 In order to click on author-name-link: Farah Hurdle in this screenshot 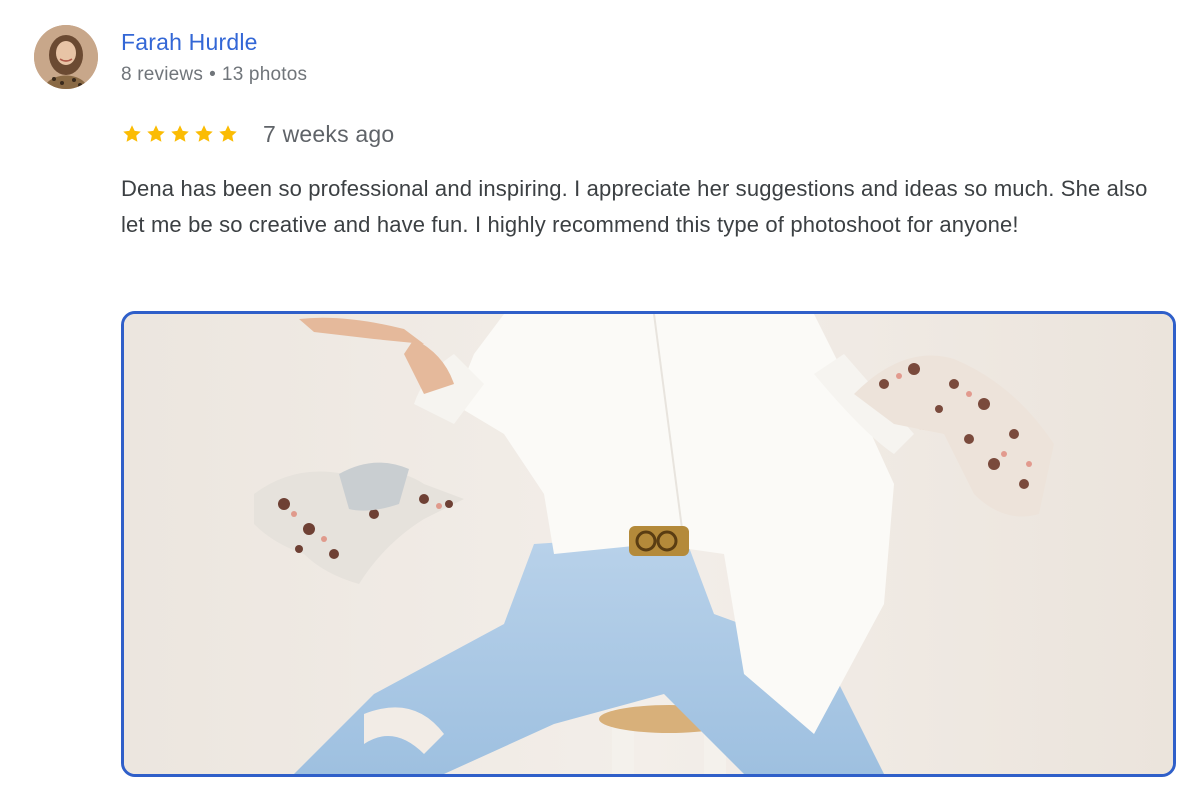, I will do `click(189, 42)`.